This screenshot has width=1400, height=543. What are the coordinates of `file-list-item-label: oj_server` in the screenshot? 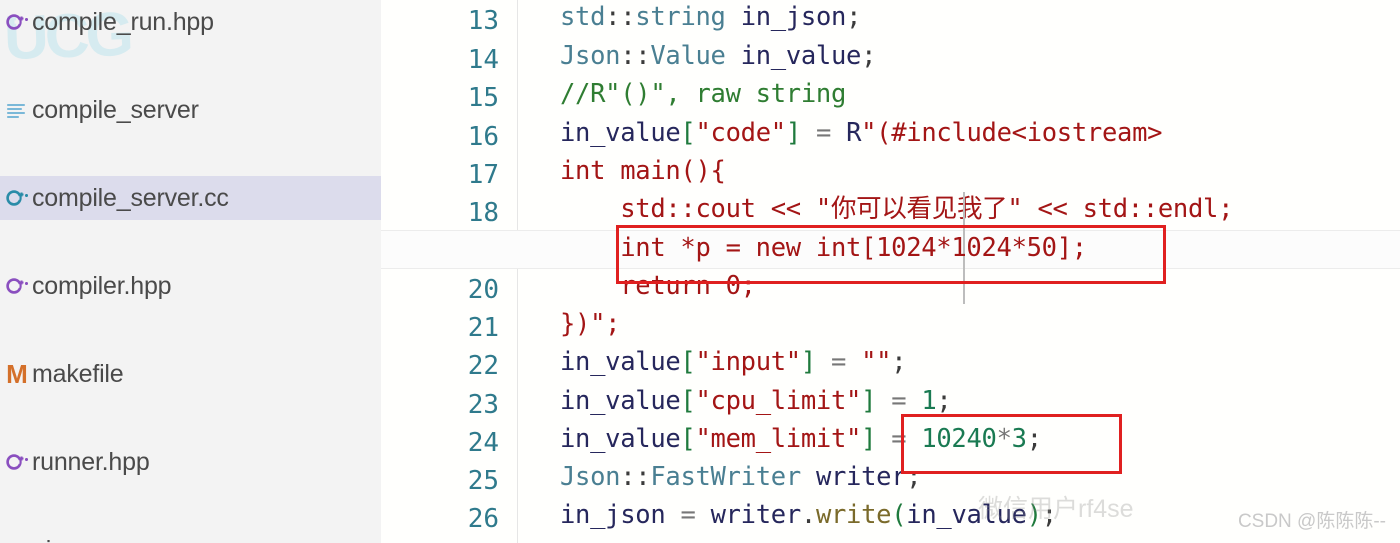 It's located at (82, 539).